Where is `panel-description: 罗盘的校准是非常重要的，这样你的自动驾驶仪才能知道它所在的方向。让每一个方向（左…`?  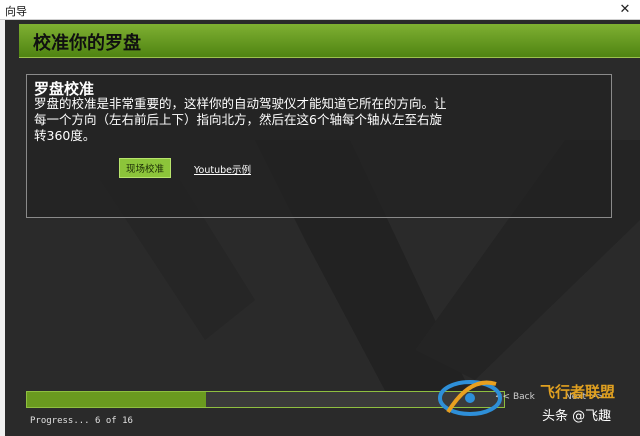
panel-description: 罗盘的校准是非常重要的，这样你的自动驾驶仪才能知道它所在的方向。让每一个方向（左… is located at coordinates (240, 119).